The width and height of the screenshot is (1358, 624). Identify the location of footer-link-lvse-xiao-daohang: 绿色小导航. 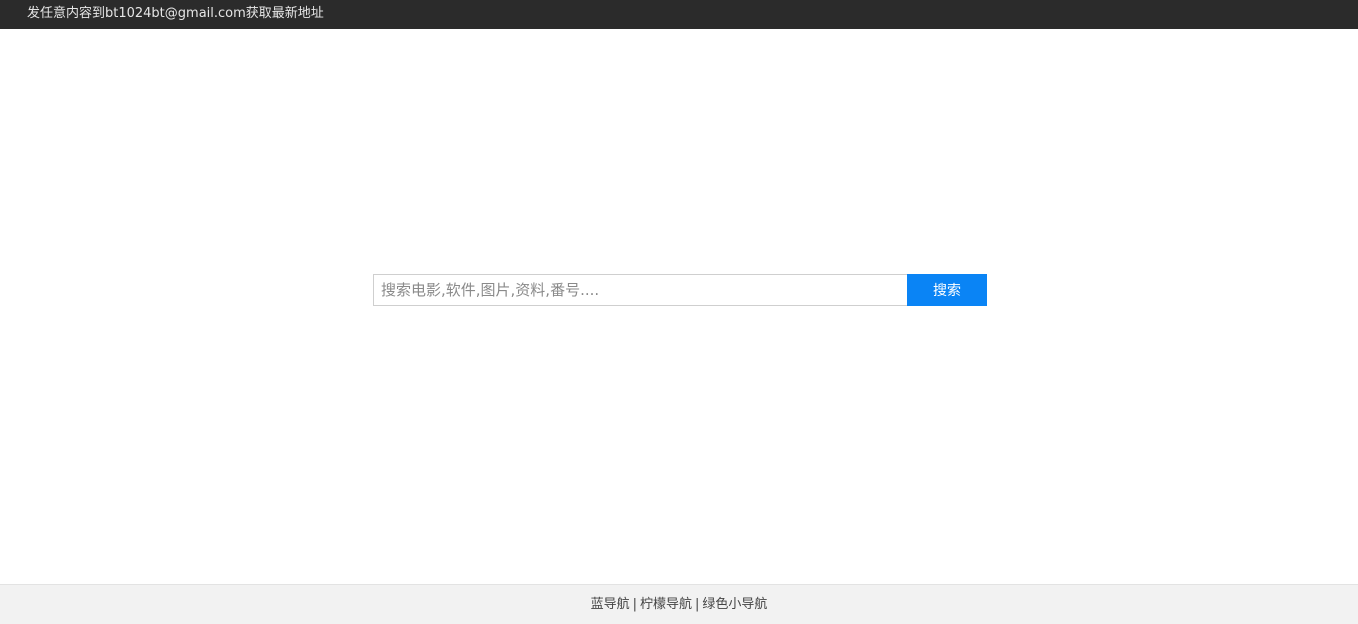
(734, 604).